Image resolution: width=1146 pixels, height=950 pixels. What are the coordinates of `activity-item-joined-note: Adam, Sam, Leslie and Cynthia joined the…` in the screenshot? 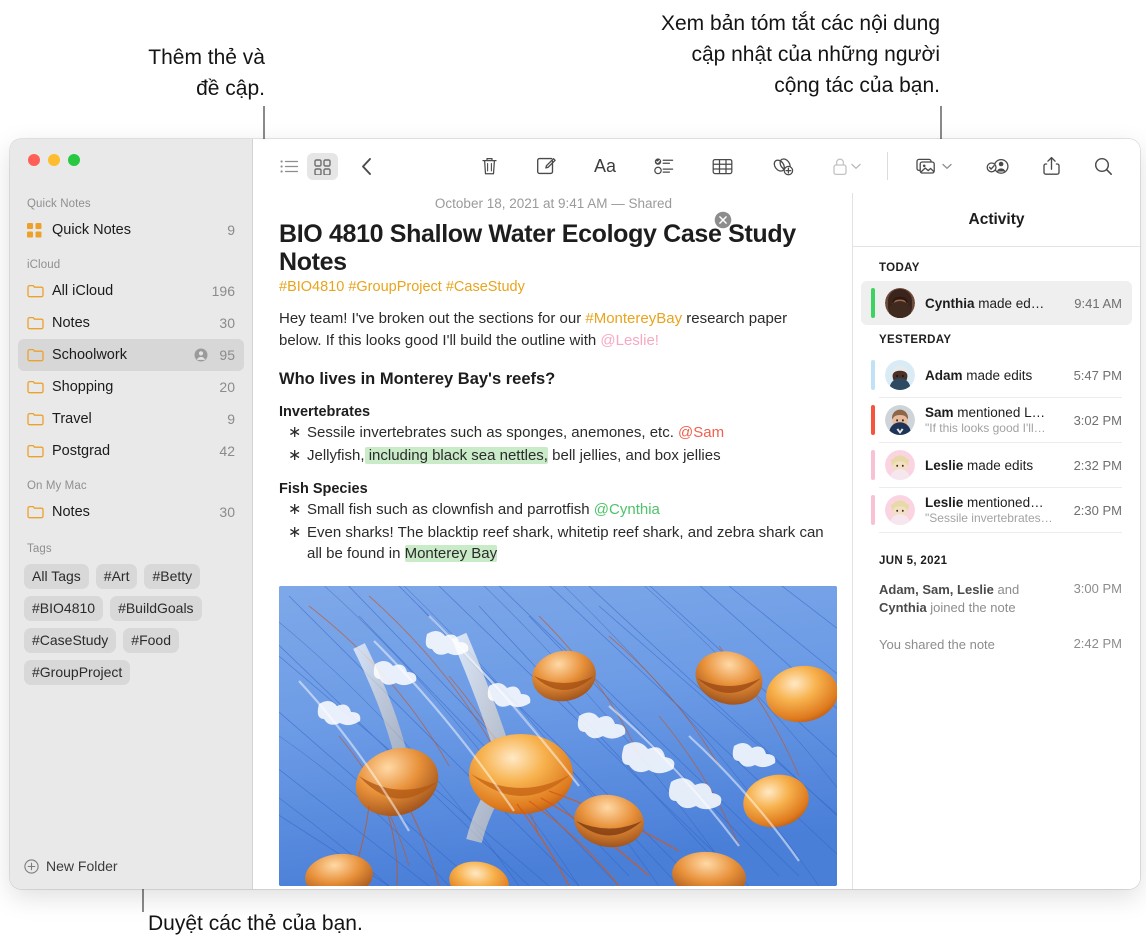 It's located at (996, 599).